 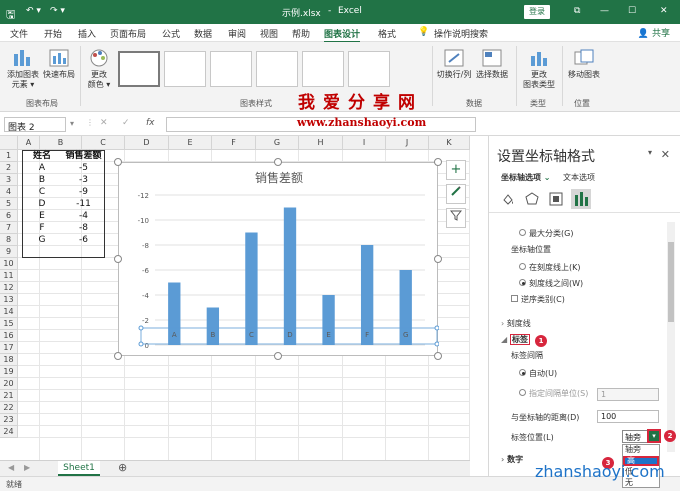 What do you see at coordinates (516, 323) in the screenshot?
I see `tick-marks-section: › 刻度线` at bounding box center [516, 323].